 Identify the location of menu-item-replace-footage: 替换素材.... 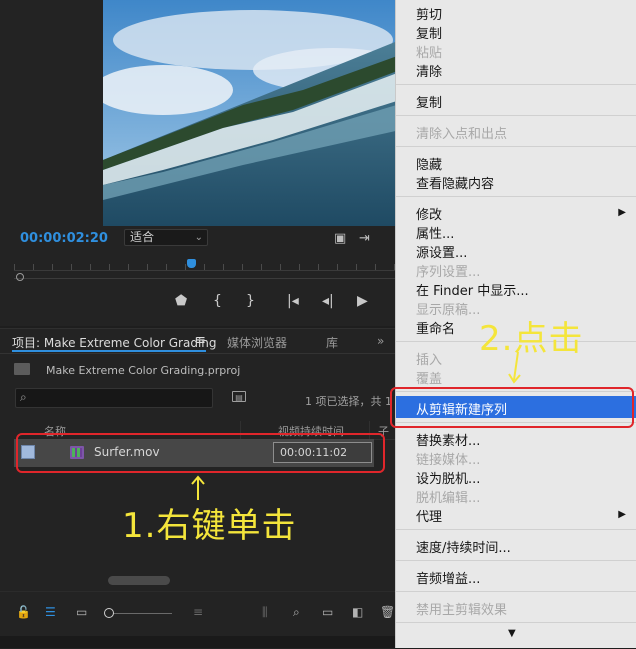
(448, 439).